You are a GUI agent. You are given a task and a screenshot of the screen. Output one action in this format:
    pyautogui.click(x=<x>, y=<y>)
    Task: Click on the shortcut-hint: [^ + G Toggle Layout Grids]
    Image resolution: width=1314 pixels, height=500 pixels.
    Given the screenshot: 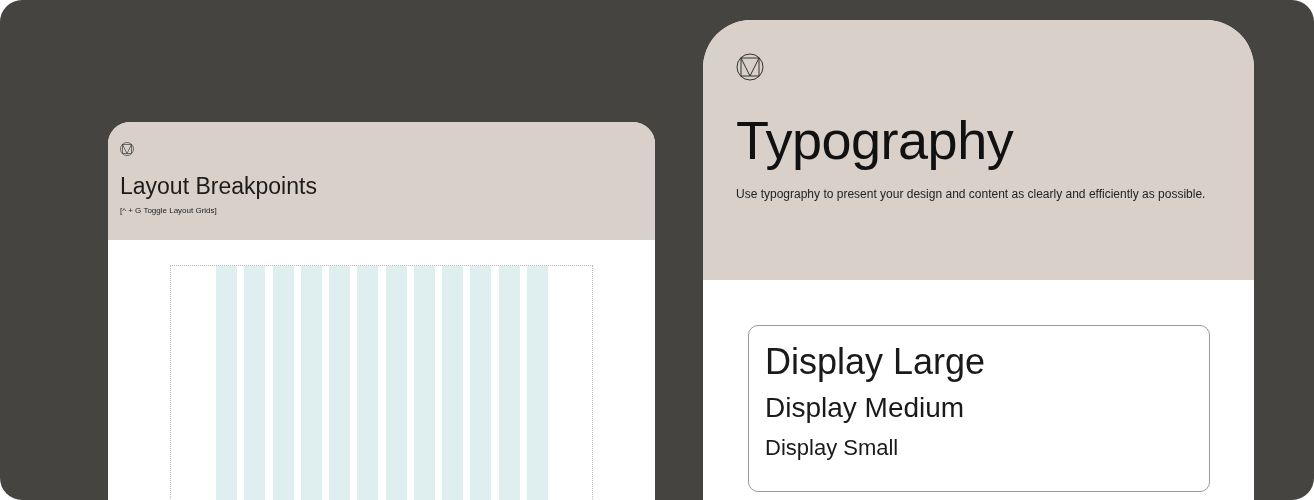 What is the action you would take?
    pyautogui.click(x=169, y=211)
    